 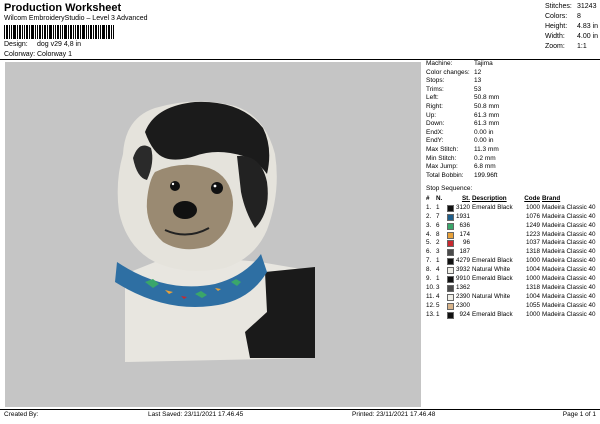 What do you see at coordinates (571, 6) in the screenshot?
I see `stat-stitches: Stitches: 31243` at bounding box center [571, 6].